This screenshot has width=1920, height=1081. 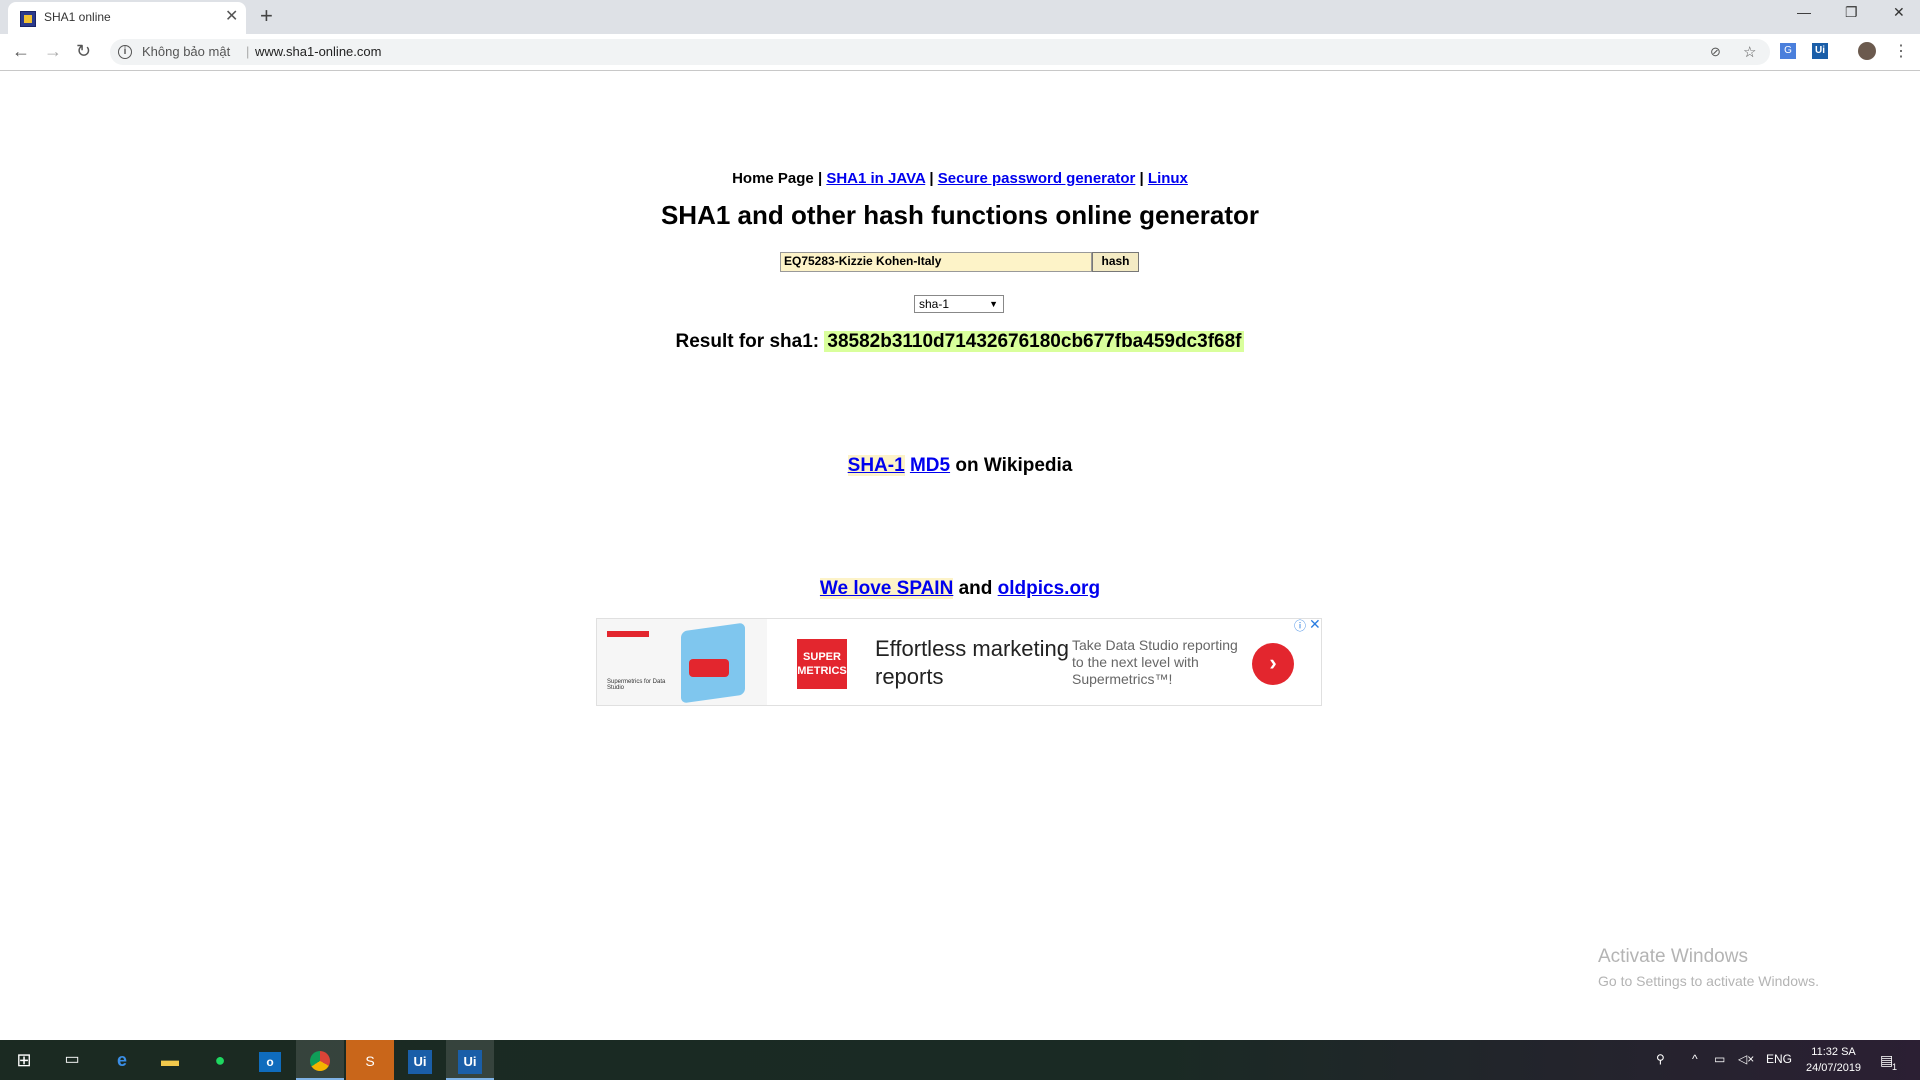 I want to click on close-window-icon: ✕, so click(x=1899, y=12).